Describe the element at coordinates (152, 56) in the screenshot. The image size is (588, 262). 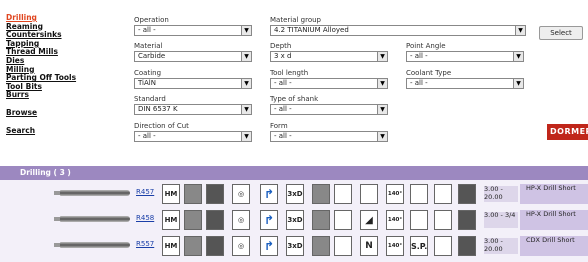
I see `material-value: Carbide` at that location.